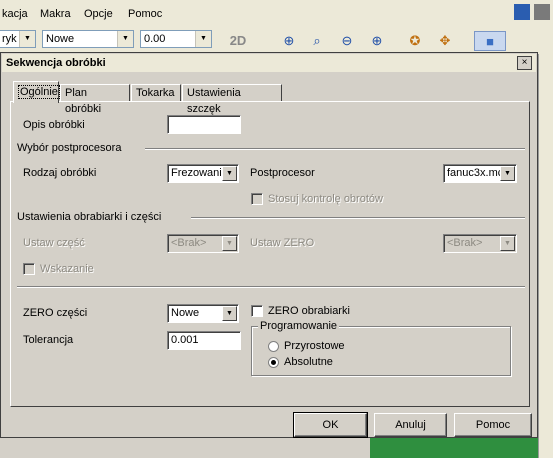 The width and height of the screenshot is (553, 458). What do you see at coordinates (60, 173) in the screenshot?
I see `rodzaj-label: Rodzaj obróbki` at bounding box center [60, 173].